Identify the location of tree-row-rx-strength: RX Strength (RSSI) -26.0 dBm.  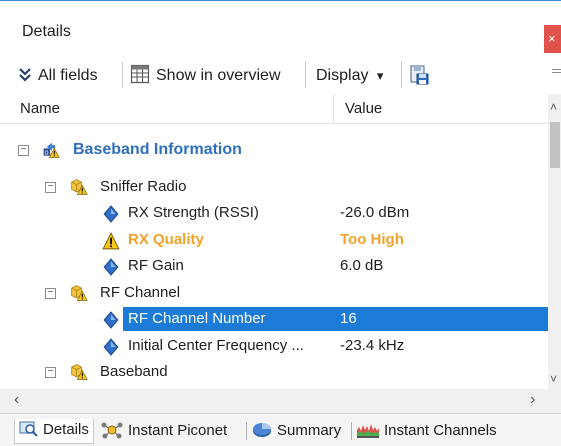
(274, 213).